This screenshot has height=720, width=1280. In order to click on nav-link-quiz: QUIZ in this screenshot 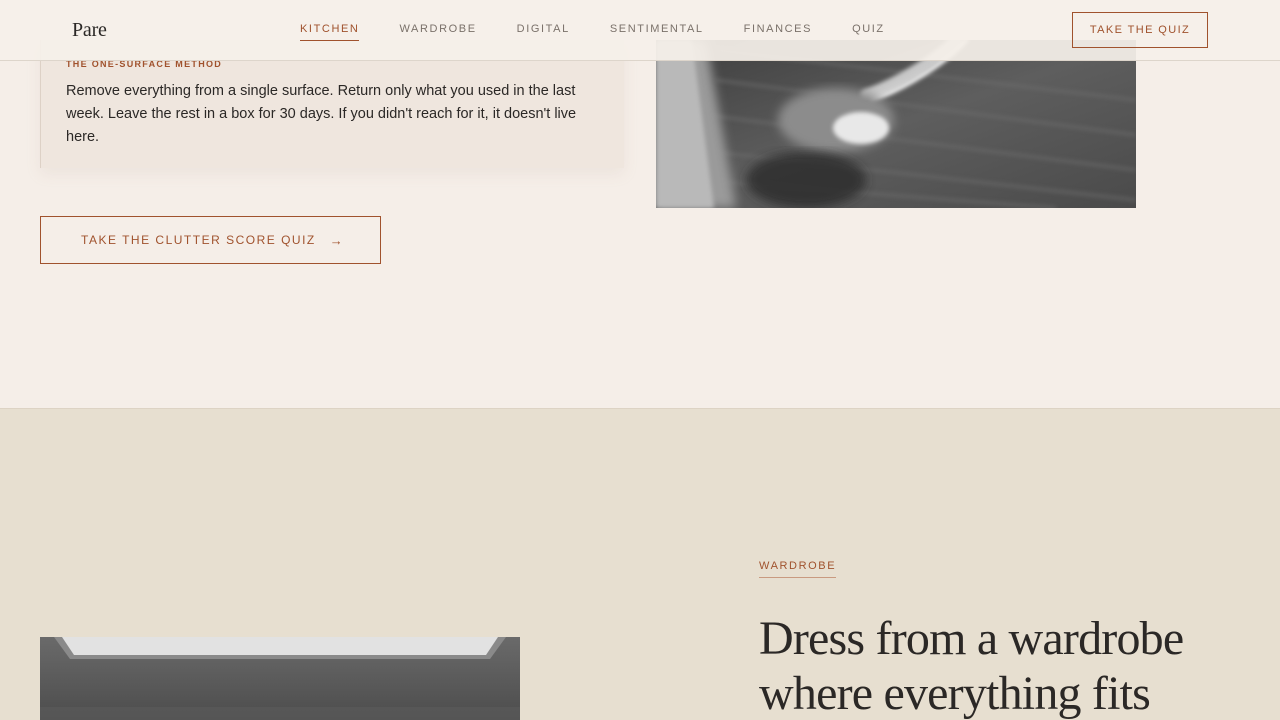, I will do `click(868, 32)`.